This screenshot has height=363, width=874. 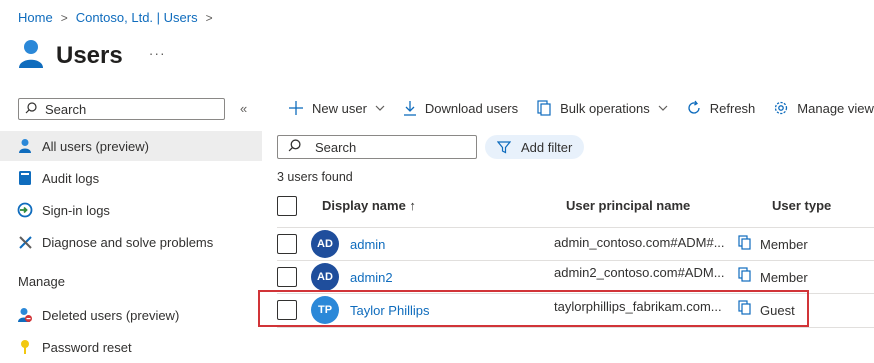 What do you see at coordinates (25, 210) in the screenshot?
I see `signin-icon` at bounding box center [25, 210].